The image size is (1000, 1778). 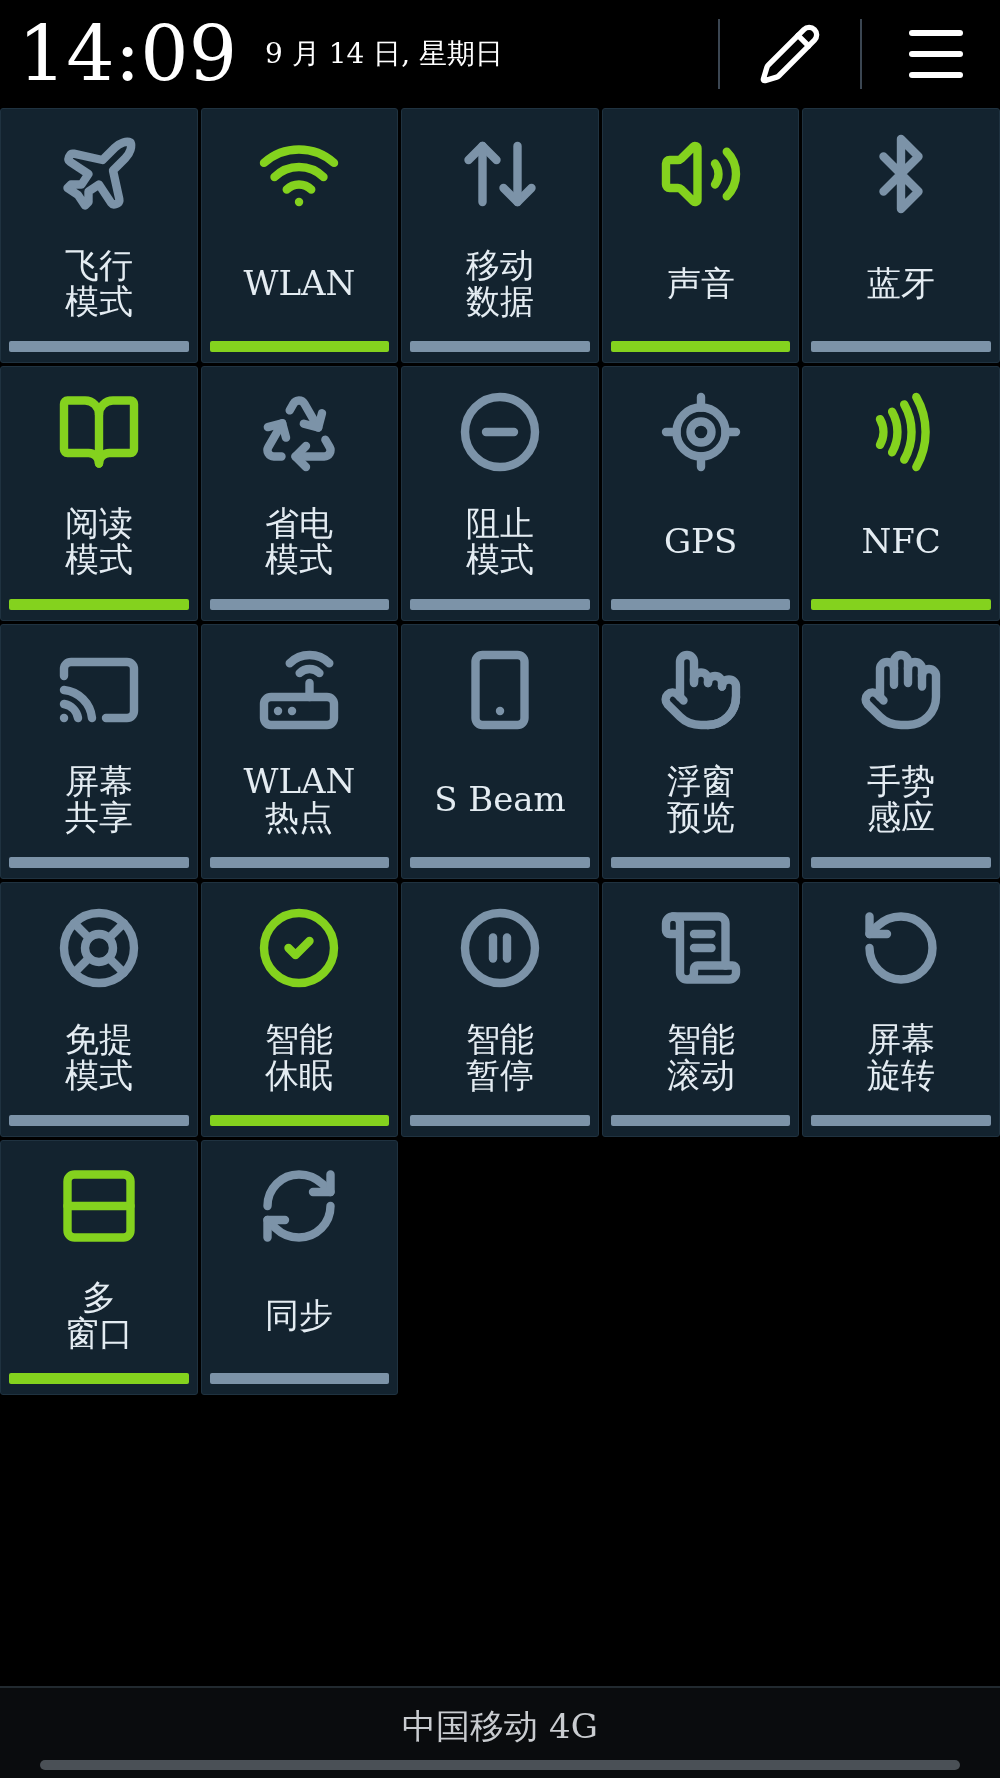 What do you see at coordinates (500, 1076) in the screenshot?
I see `toggle-label: 暂停` at bounding box center [500, 1076].